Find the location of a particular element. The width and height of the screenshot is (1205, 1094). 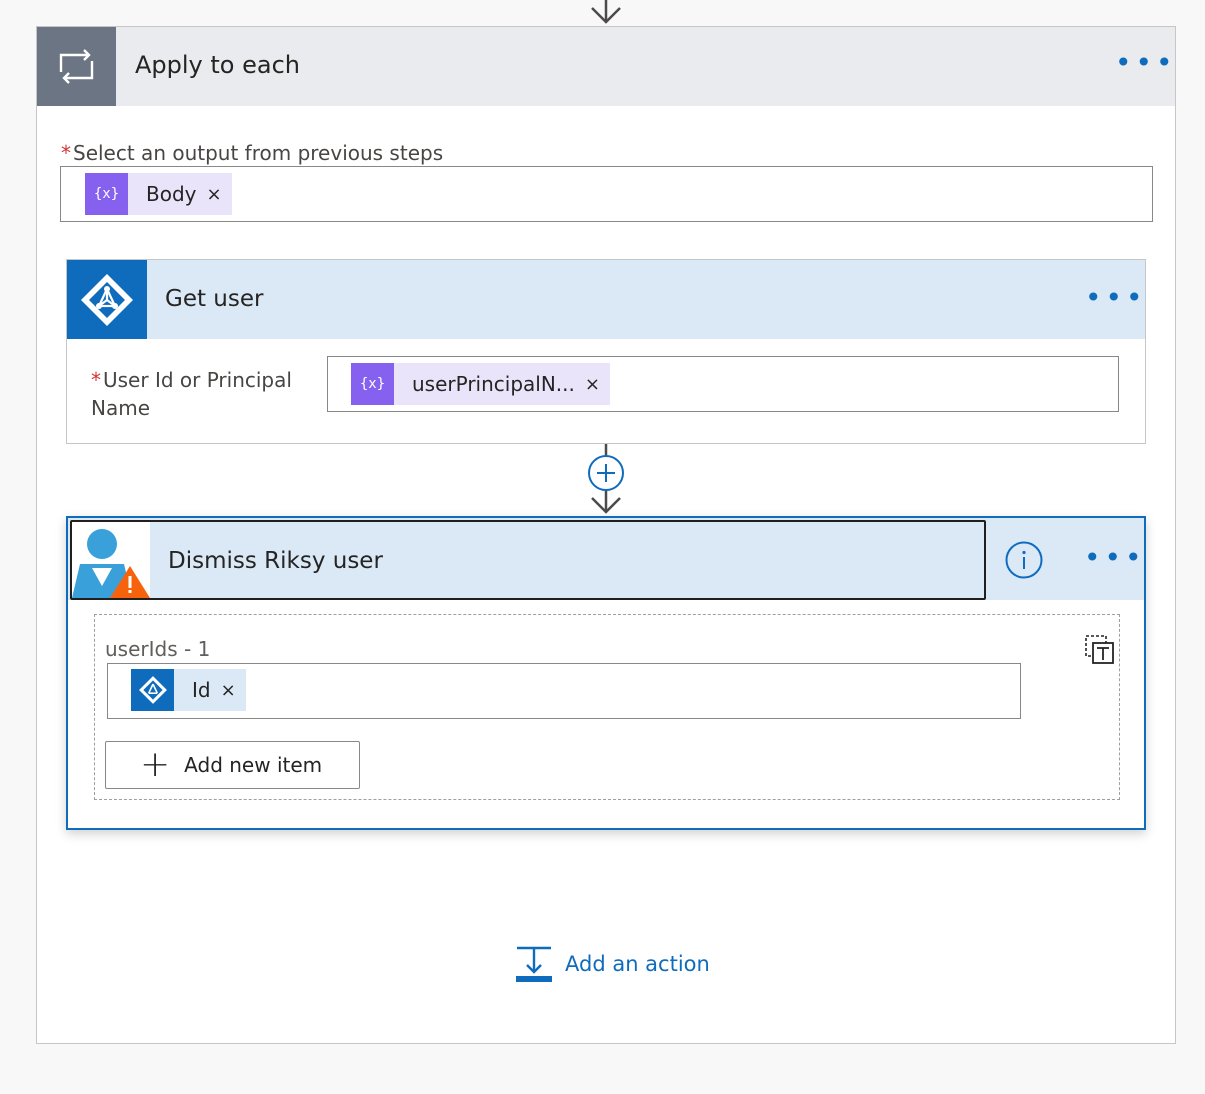

dismiss-risky-user-header: Dismiss Riksy user is located at coordinates (528, 560).